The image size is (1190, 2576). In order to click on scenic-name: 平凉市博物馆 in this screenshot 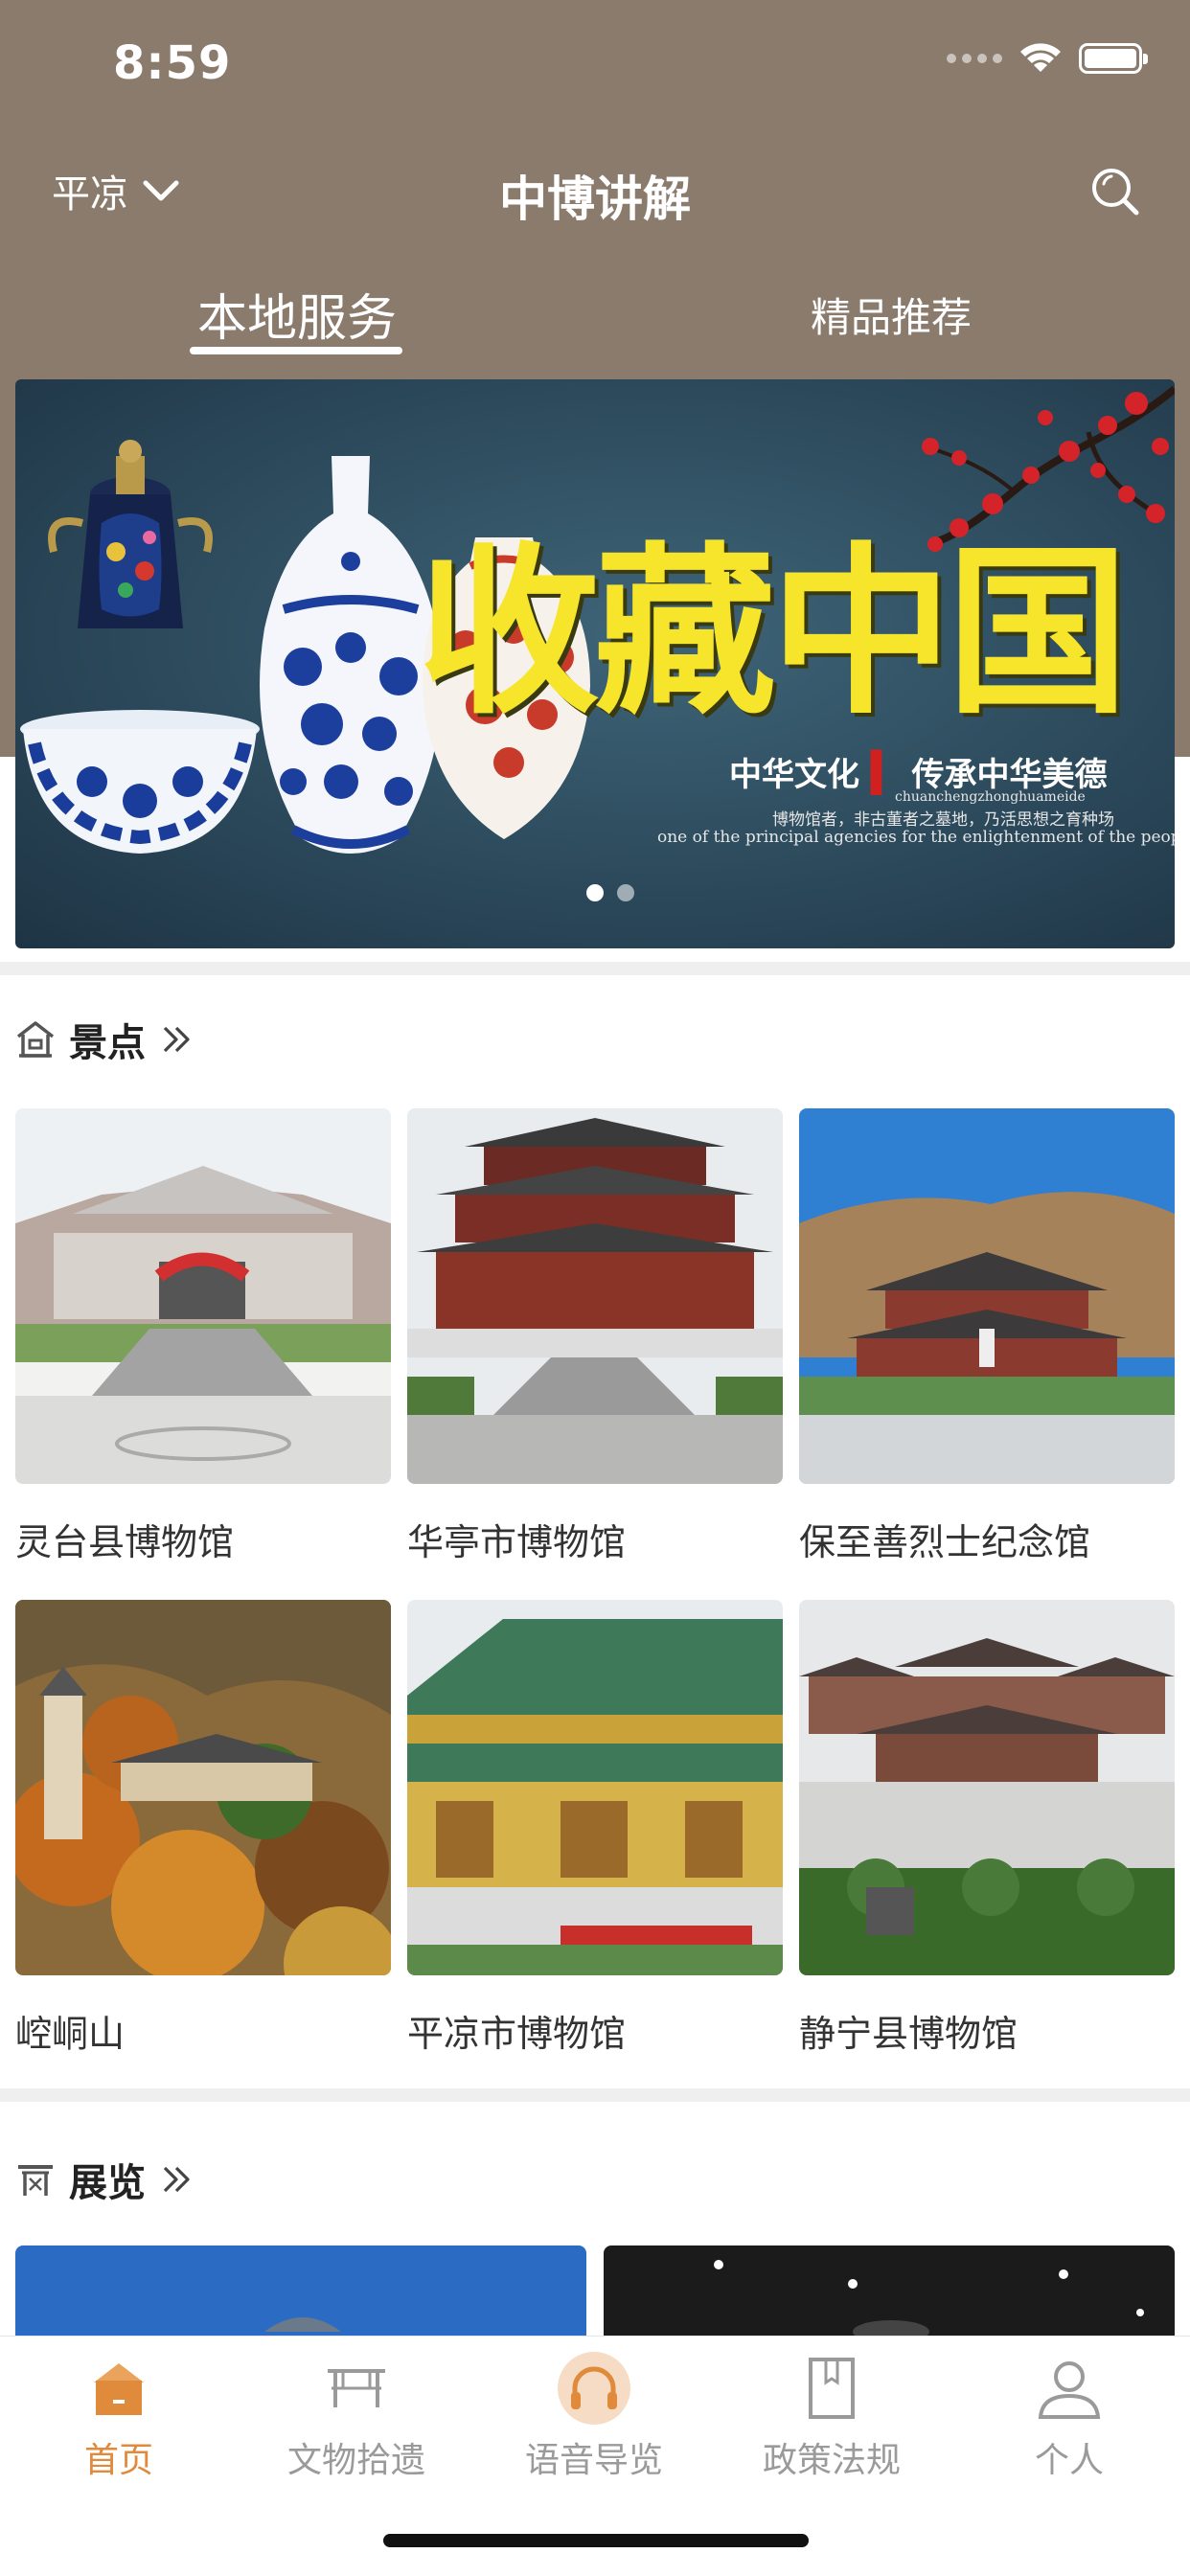, I will do `click(517, 2034)`.